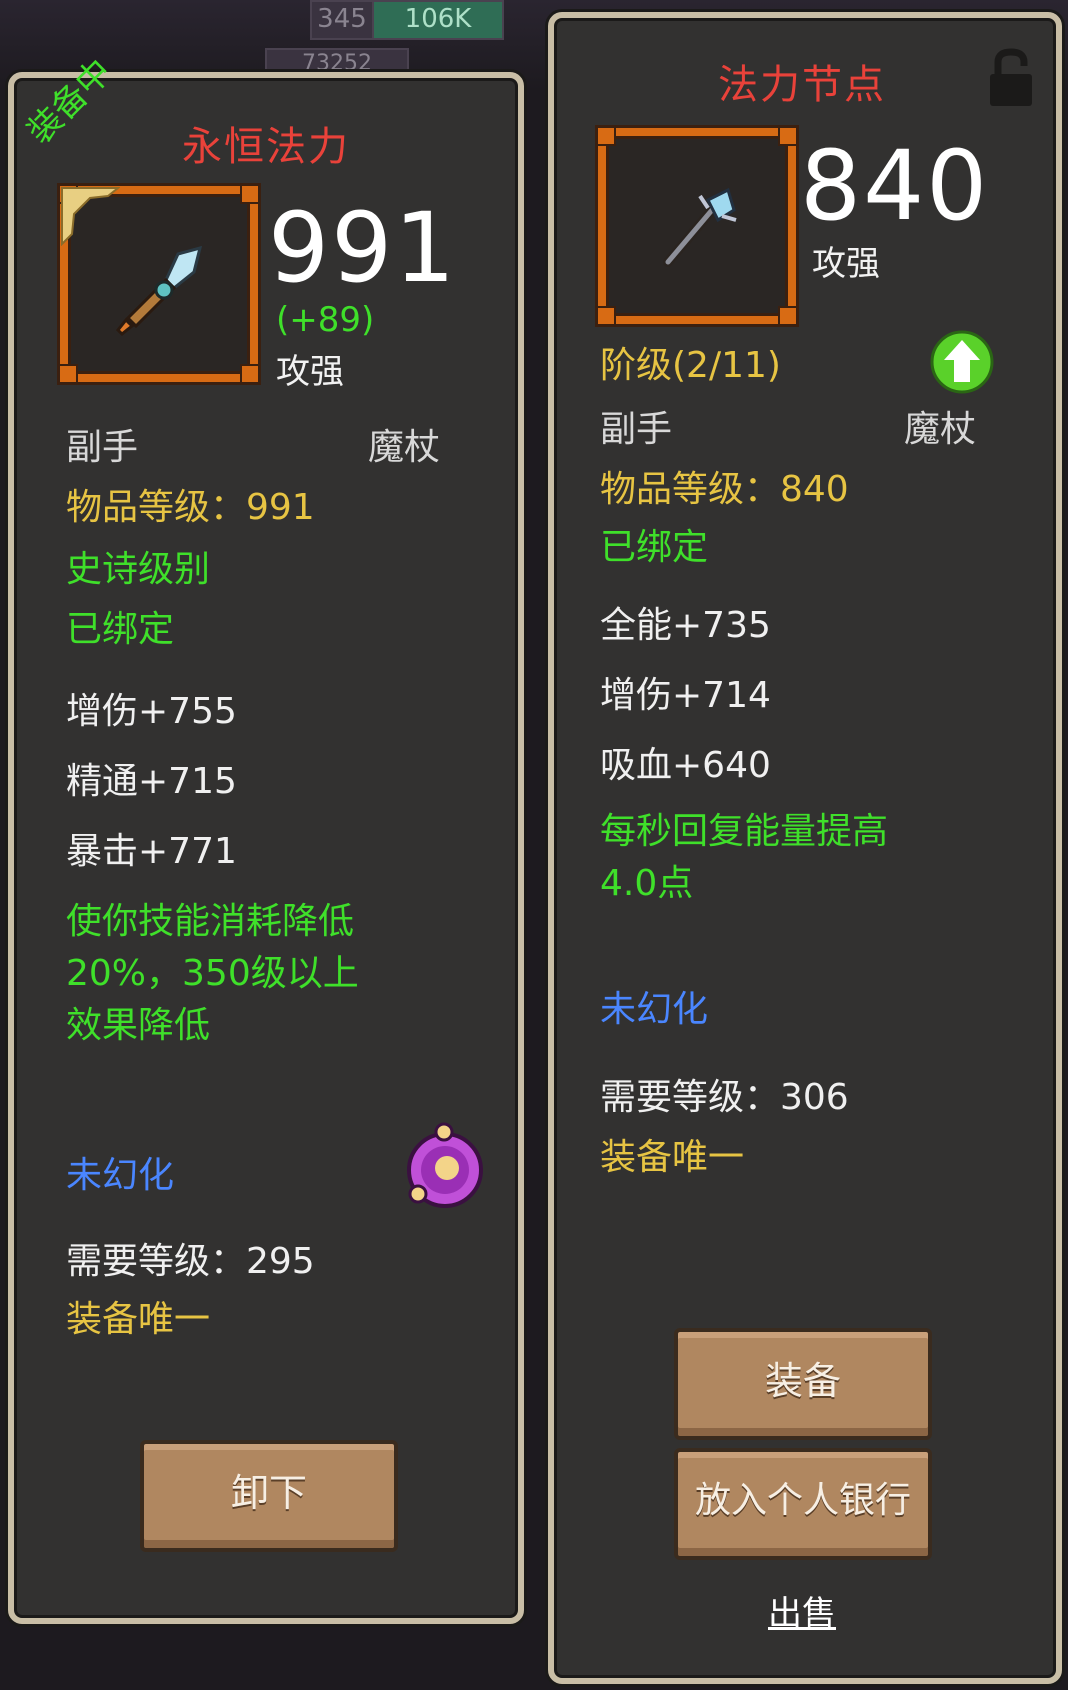 The height and width of the screenshot is (1690, 1068). Describe the element at coordinates (724, 1097) in the screenshot. I see `required-level: 需要等级：306` at that location.